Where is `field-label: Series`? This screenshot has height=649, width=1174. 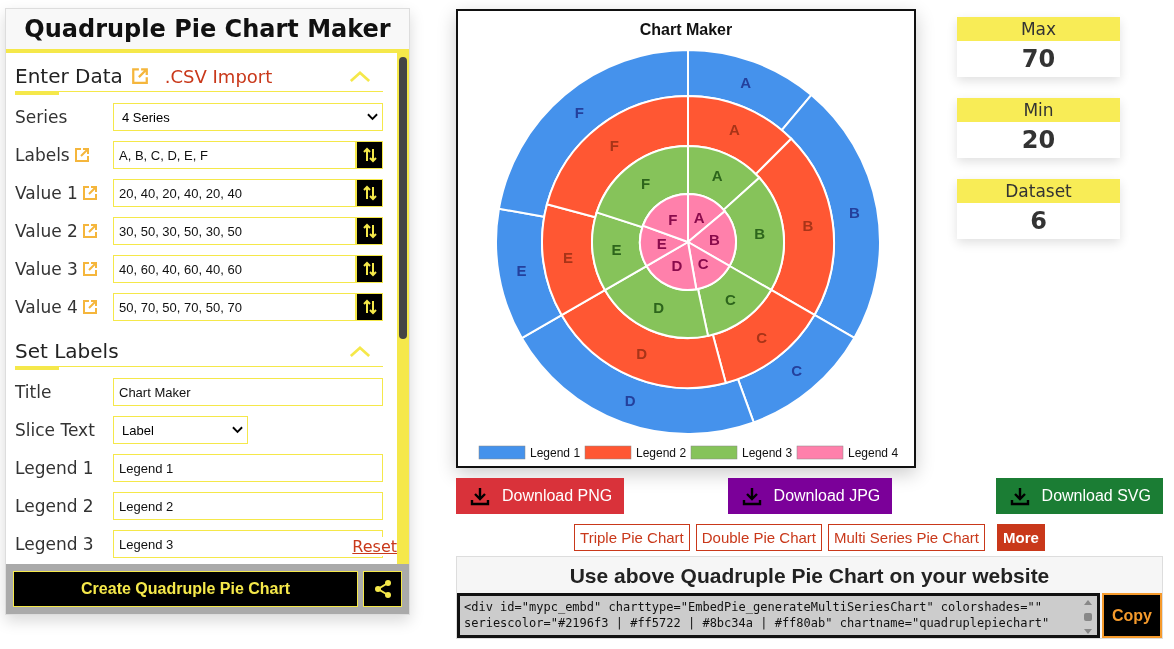 field-label: Series is located at coordinates (41, 117).